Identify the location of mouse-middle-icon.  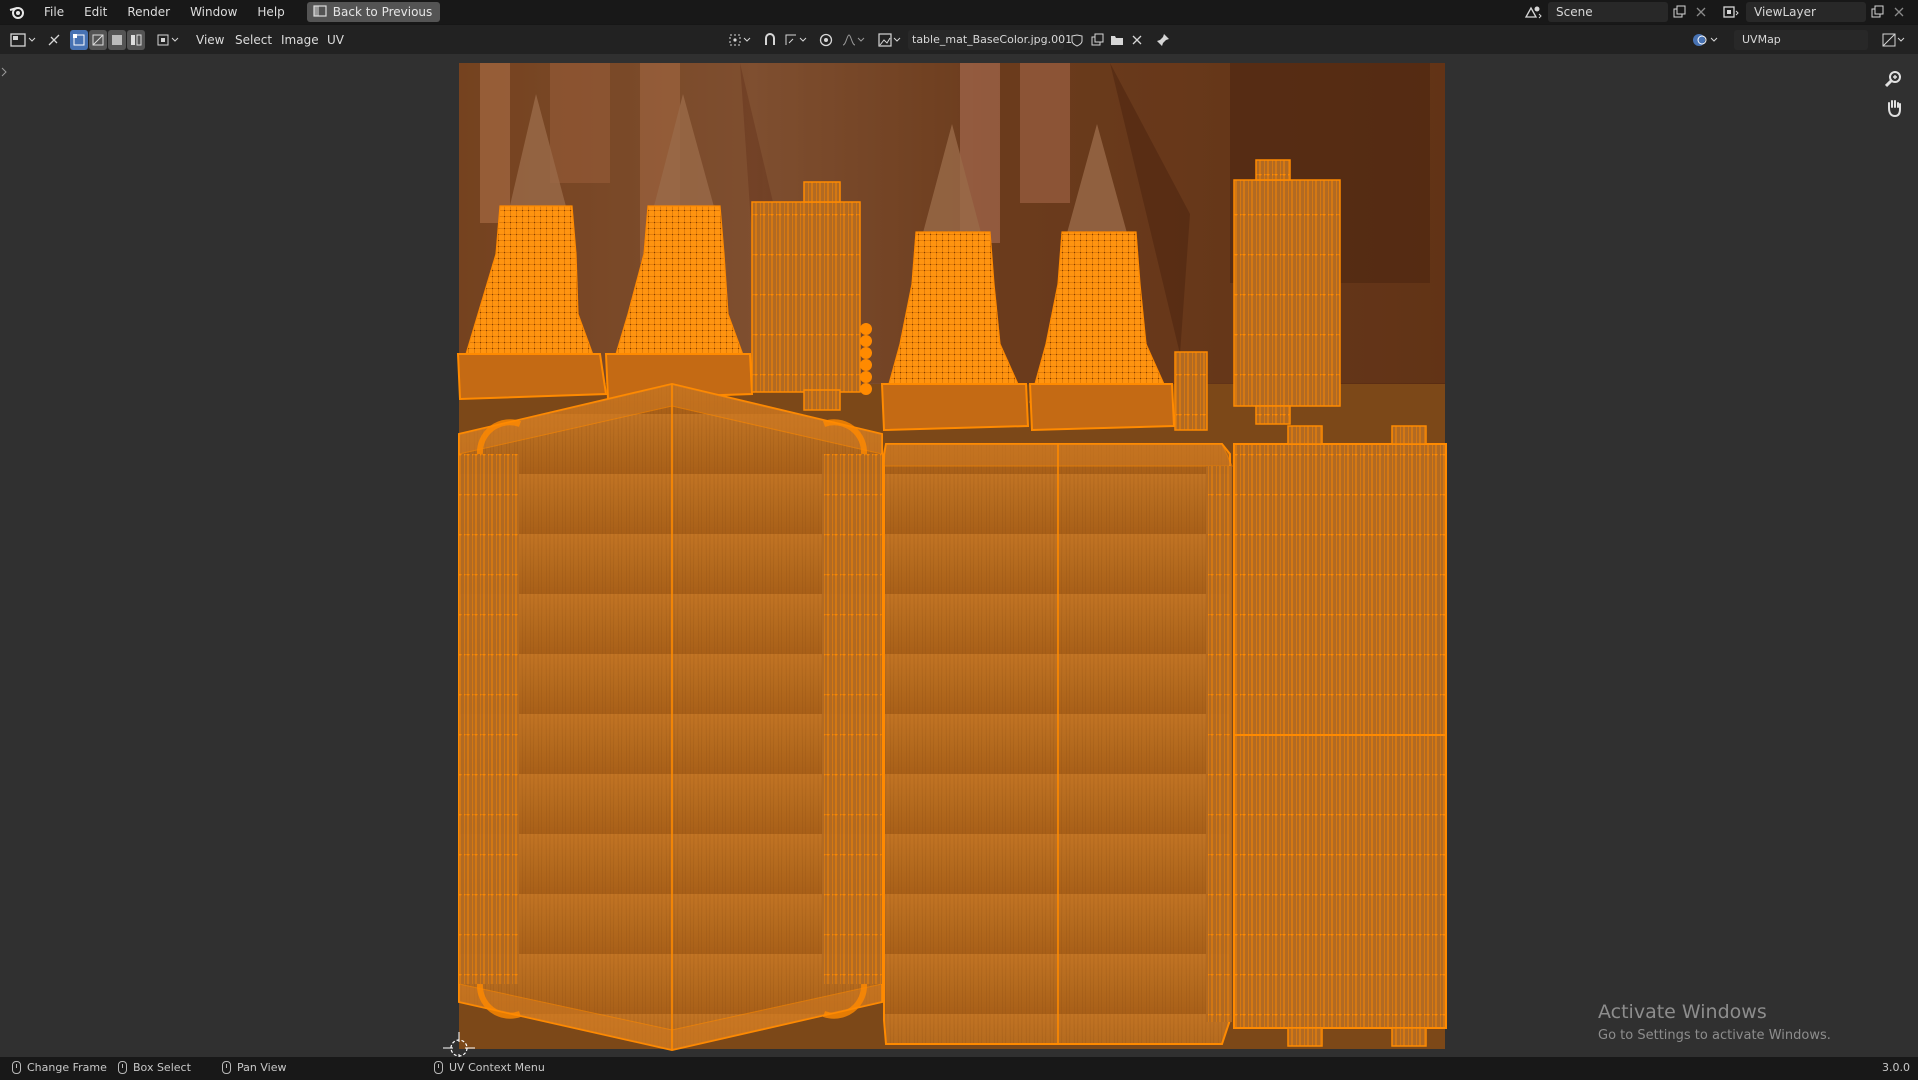
(226, 1067).